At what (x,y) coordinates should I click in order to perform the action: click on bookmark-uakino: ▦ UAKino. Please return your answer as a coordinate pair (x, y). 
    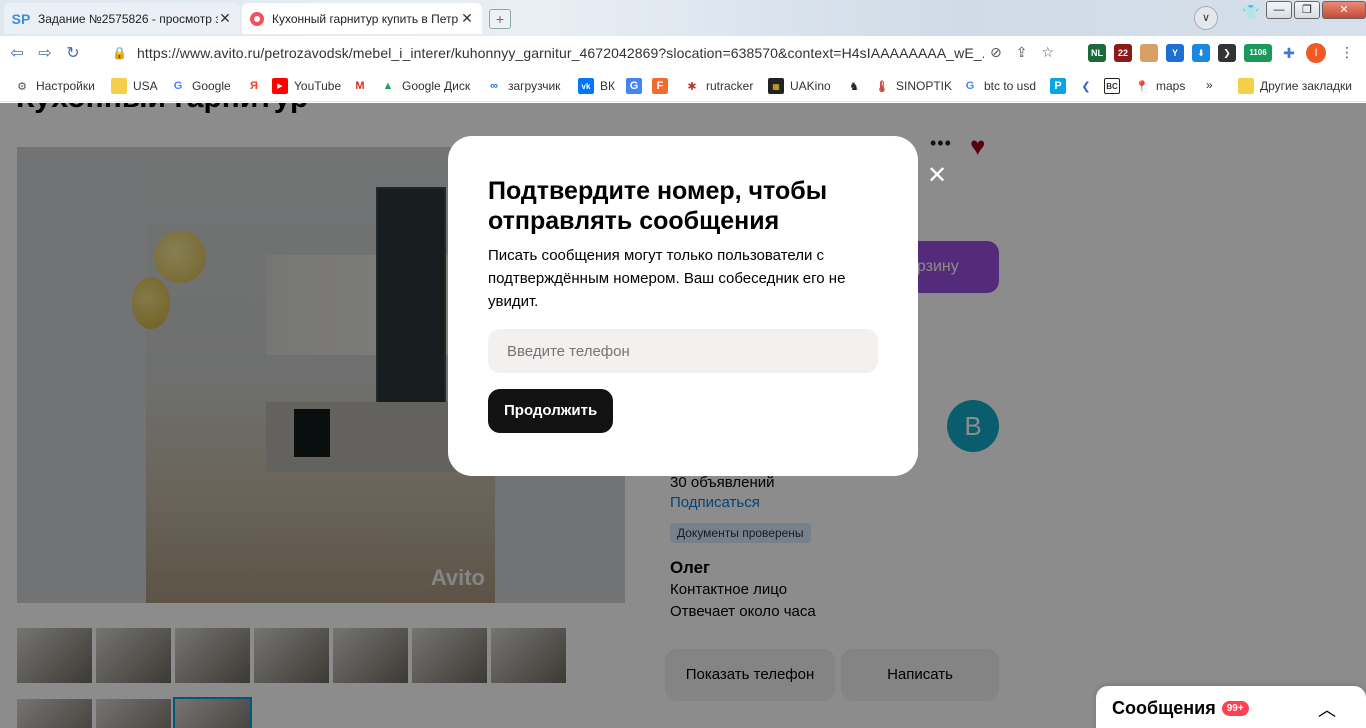
    Looking at the image, I should click on (799, 86).